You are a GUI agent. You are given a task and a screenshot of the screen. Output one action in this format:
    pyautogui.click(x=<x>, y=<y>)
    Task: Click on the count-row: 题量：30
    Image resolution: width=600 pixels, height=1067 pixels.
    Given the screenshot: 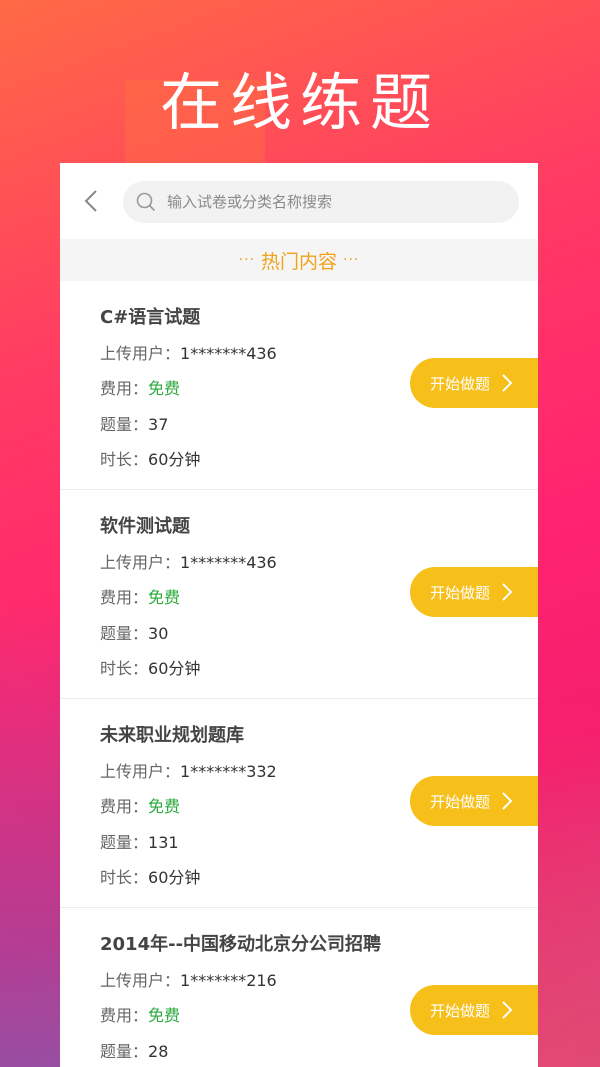 What is the action you would take?
    pyautogui.click(x=134, y=632)
    